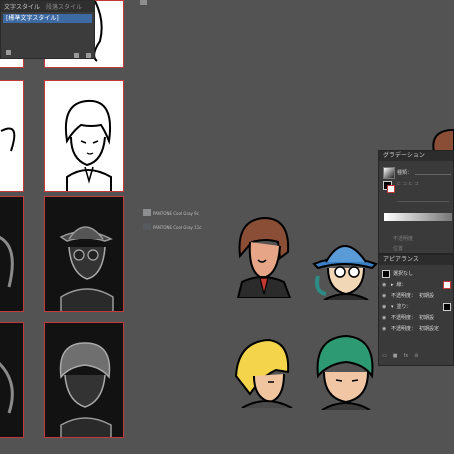  Describe the element at coordinates (418, 217) in the screenshot. I see `gradient-slider` at that location.